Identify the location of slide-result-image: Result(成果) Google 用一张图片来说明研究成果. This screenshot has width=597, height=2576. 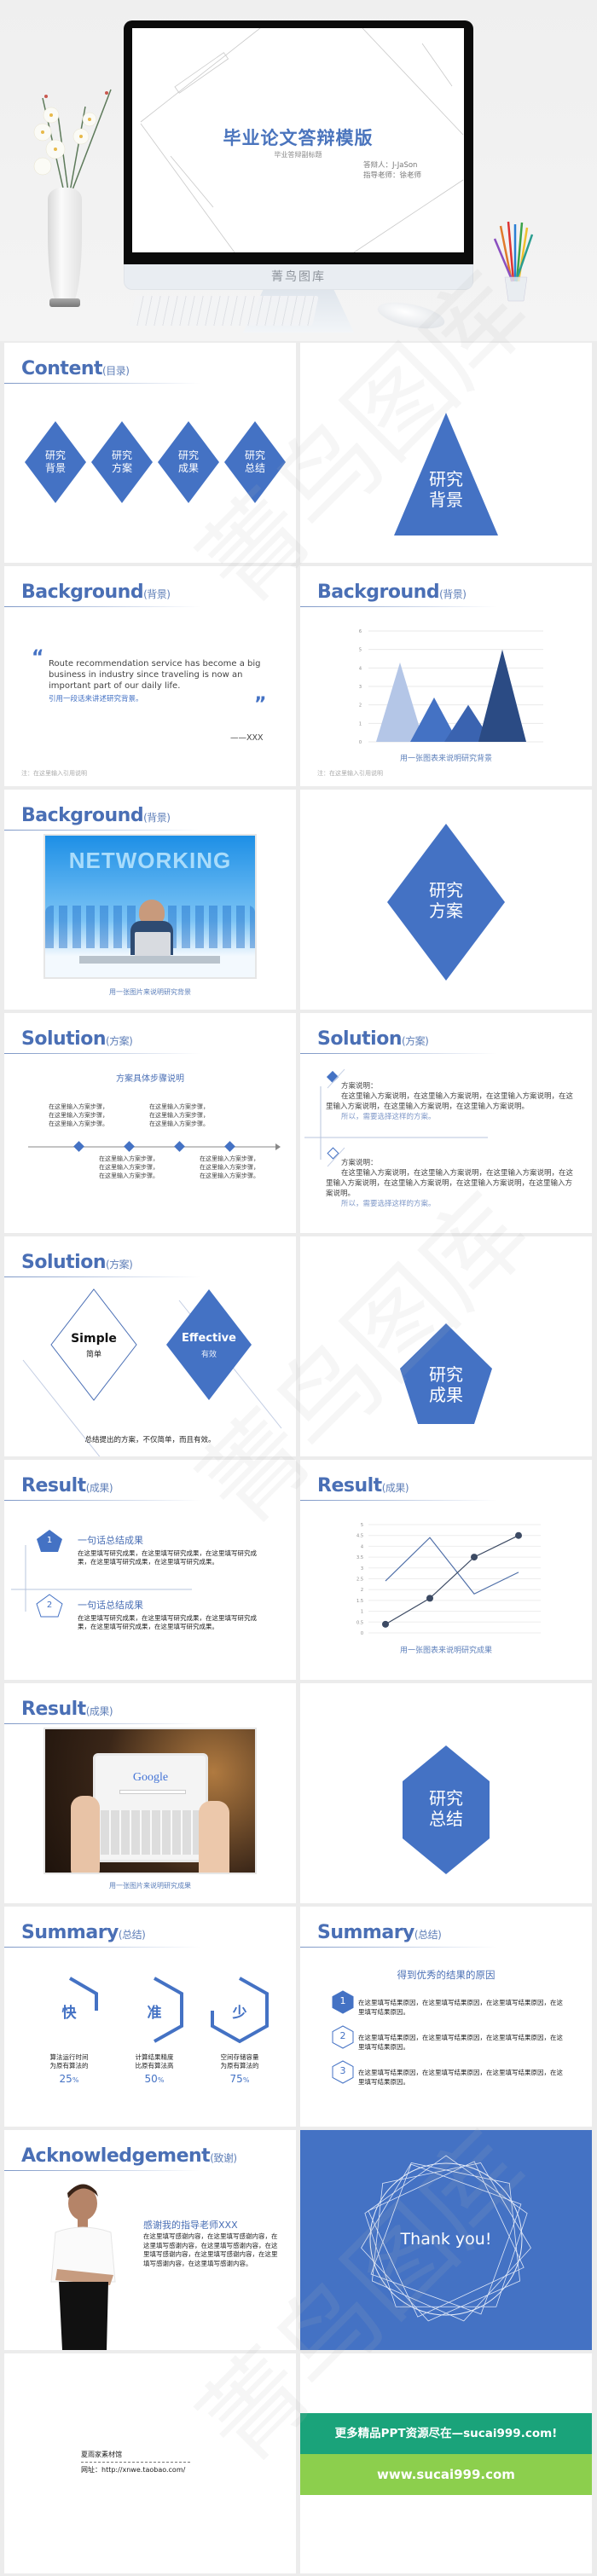
(150, 1793).